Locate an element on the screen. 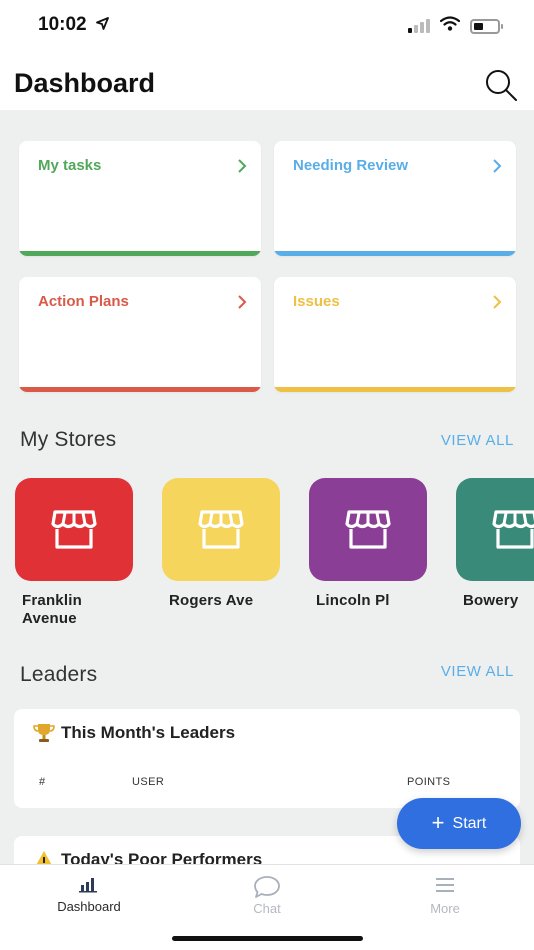 The width and height of the screenshot is (534, 950). store-item: Franklin Avenue is located at coordinates (74, 553).